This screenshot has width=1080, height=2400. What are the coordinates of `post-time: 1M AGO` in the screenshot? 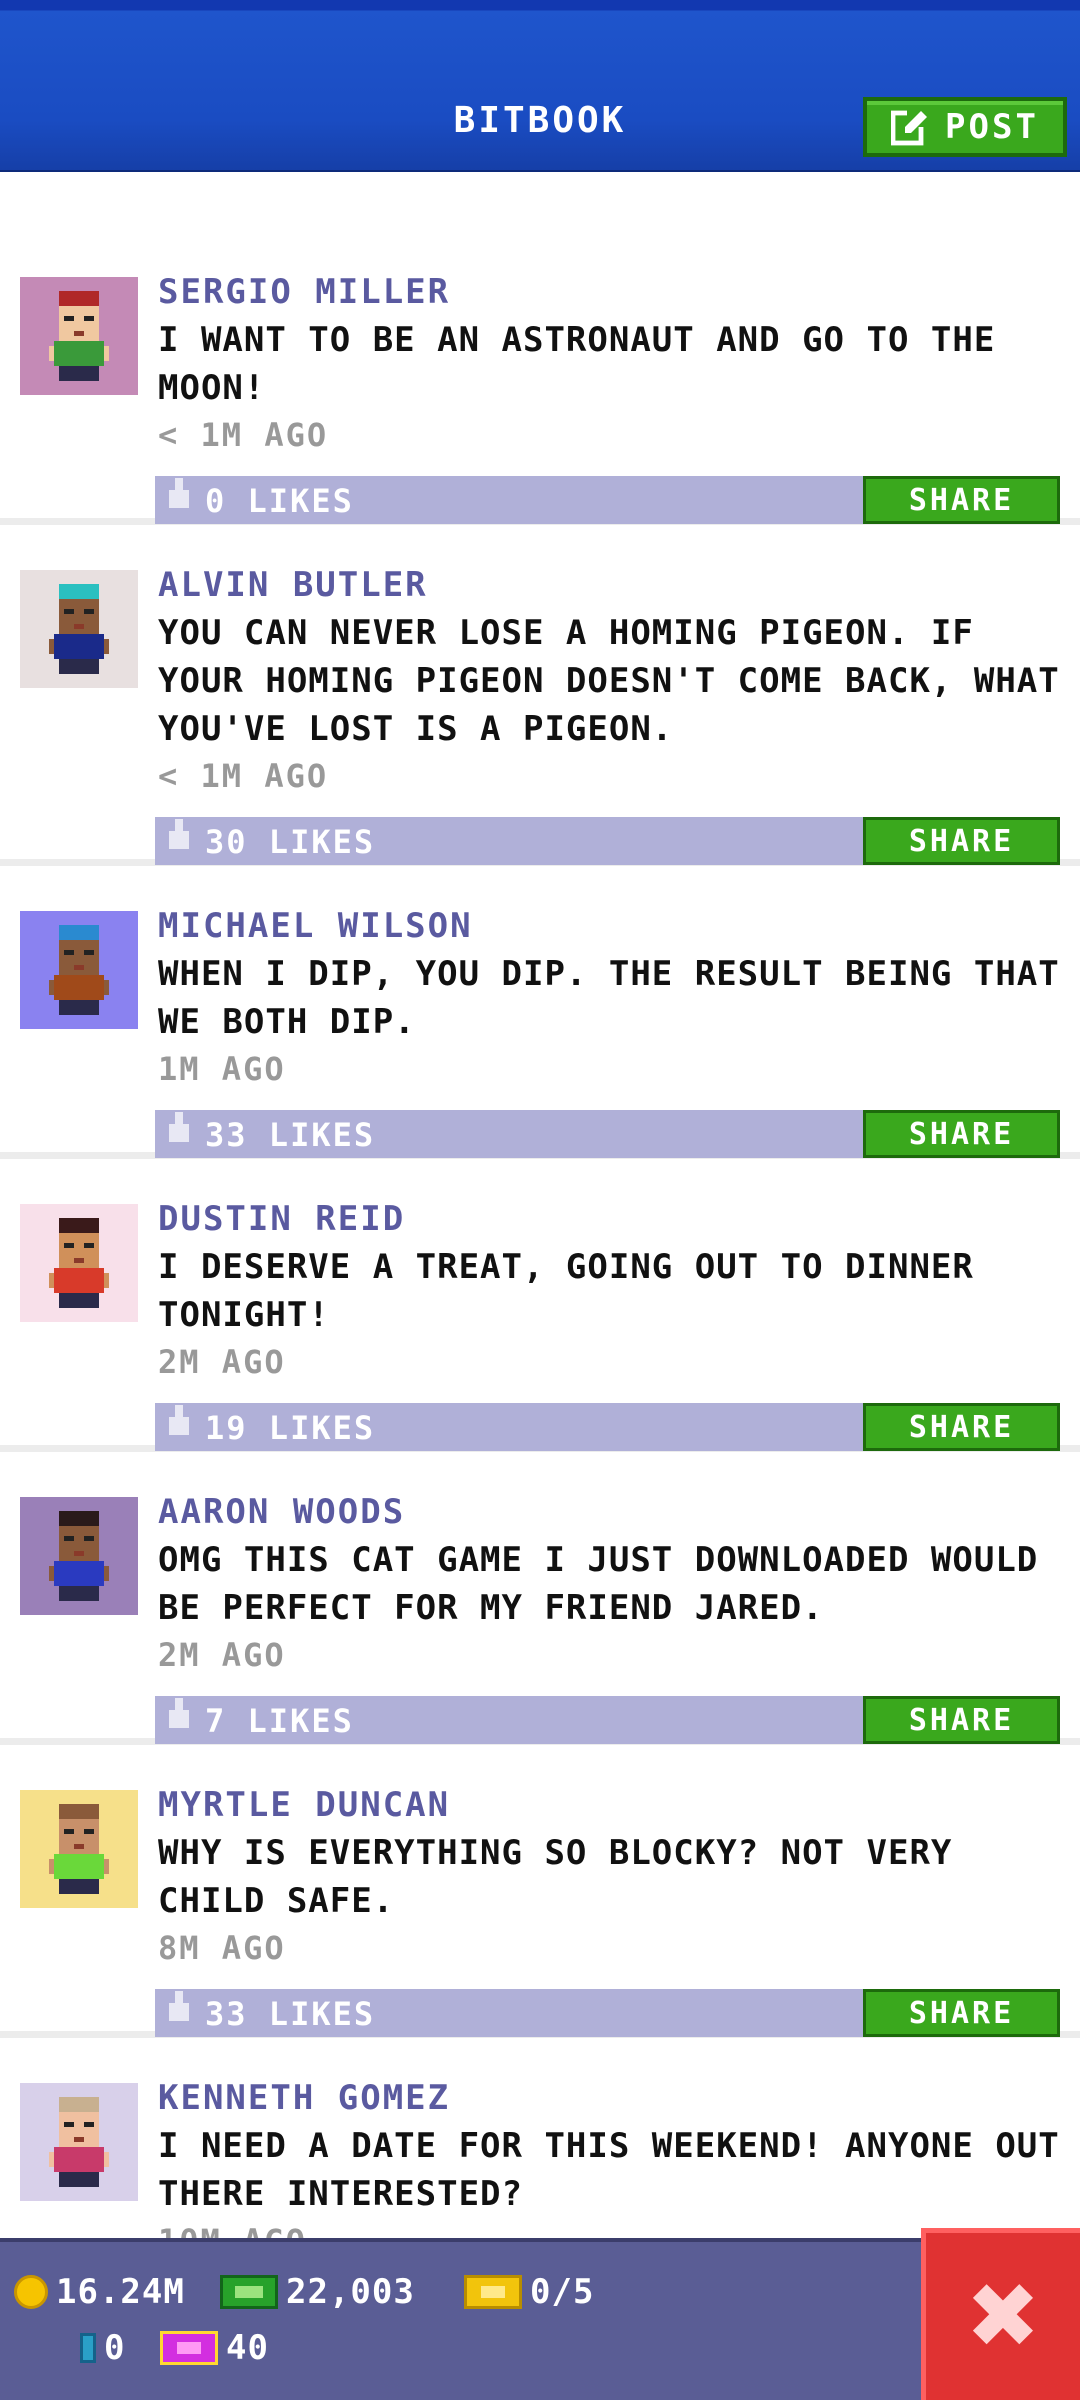 It's located at (222, 1069).